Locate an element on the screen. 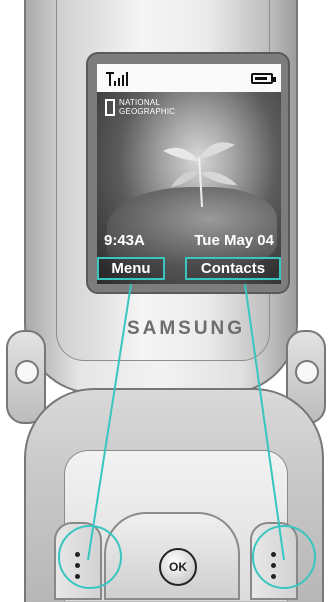  ng-logo-line-1: NATIONAL is located at coordinates (140, 102).